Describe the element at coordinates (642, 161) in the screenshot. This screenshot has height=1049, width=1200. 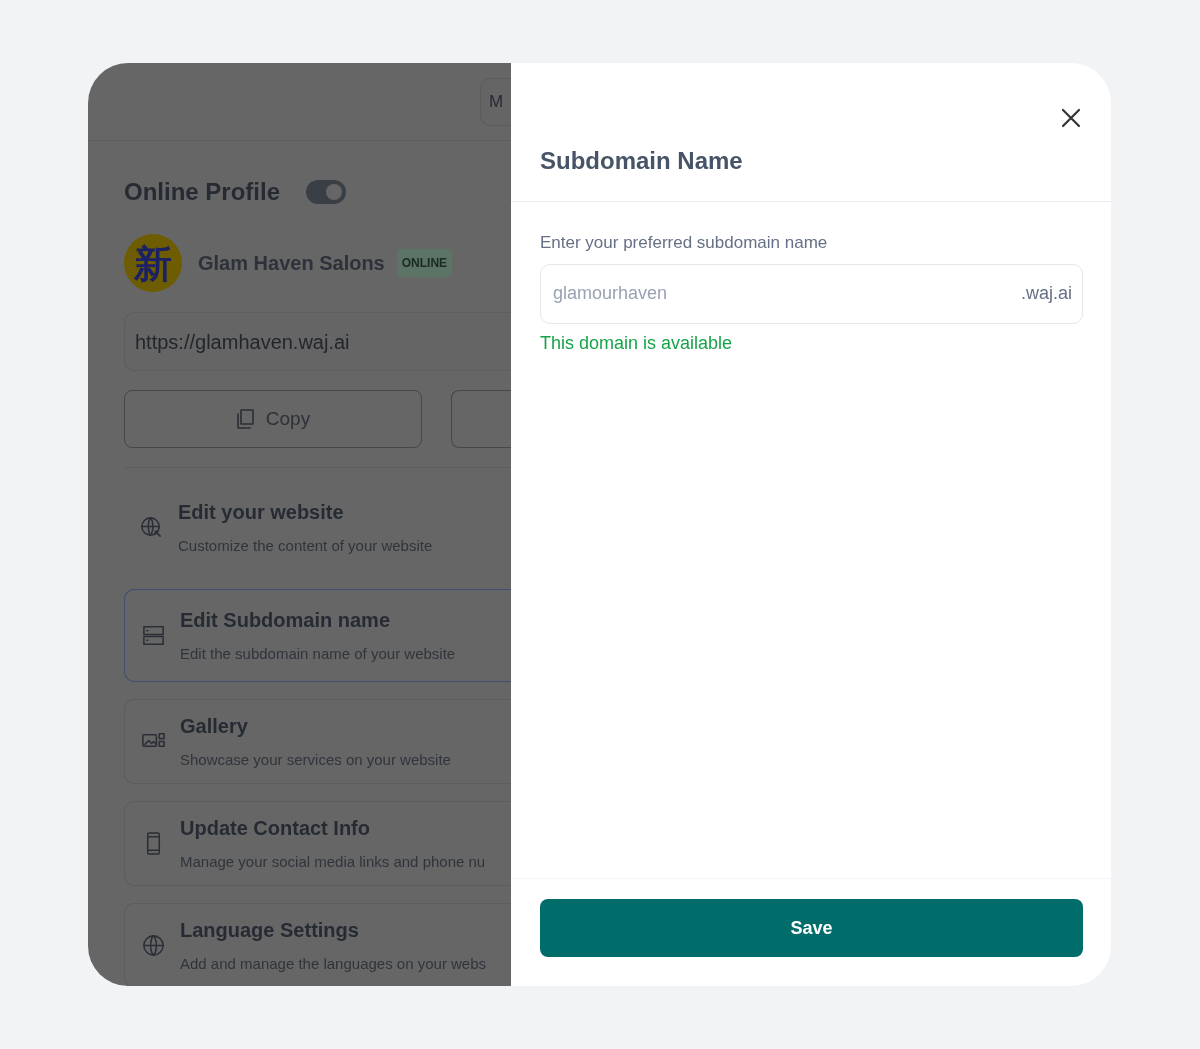
I see `modal-title: Subdomain Name` at that location.